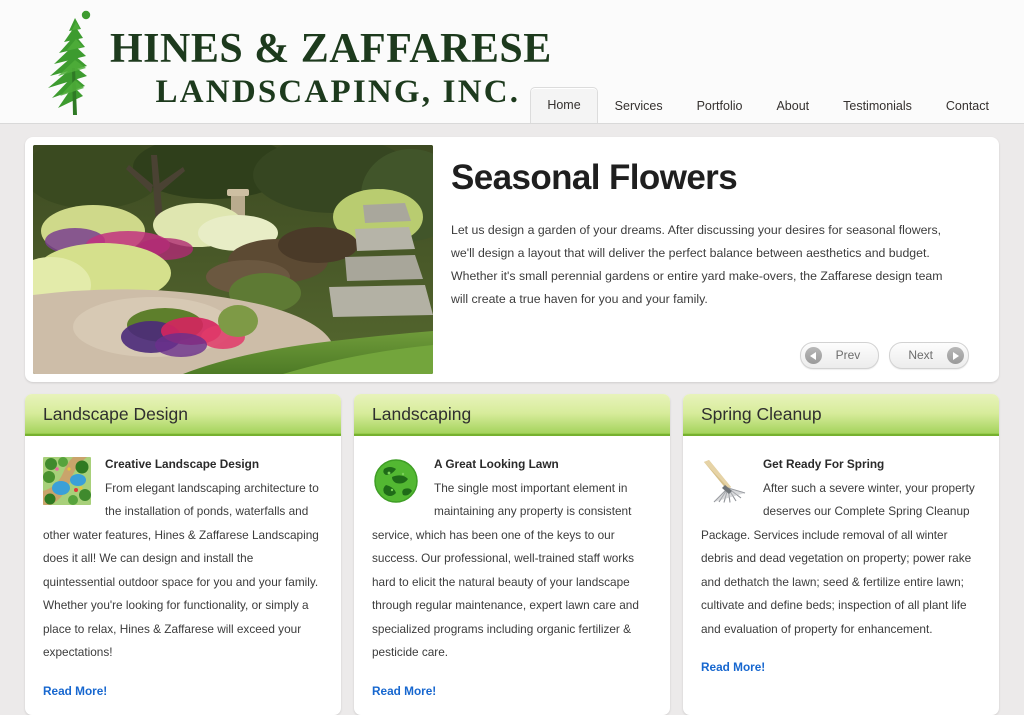 This screenshot has width=1024, height=715. What do you see at coordinates (422, 414) in the screenshot?
I see `card-title: Landscaping` at bounding box center [422, 414].